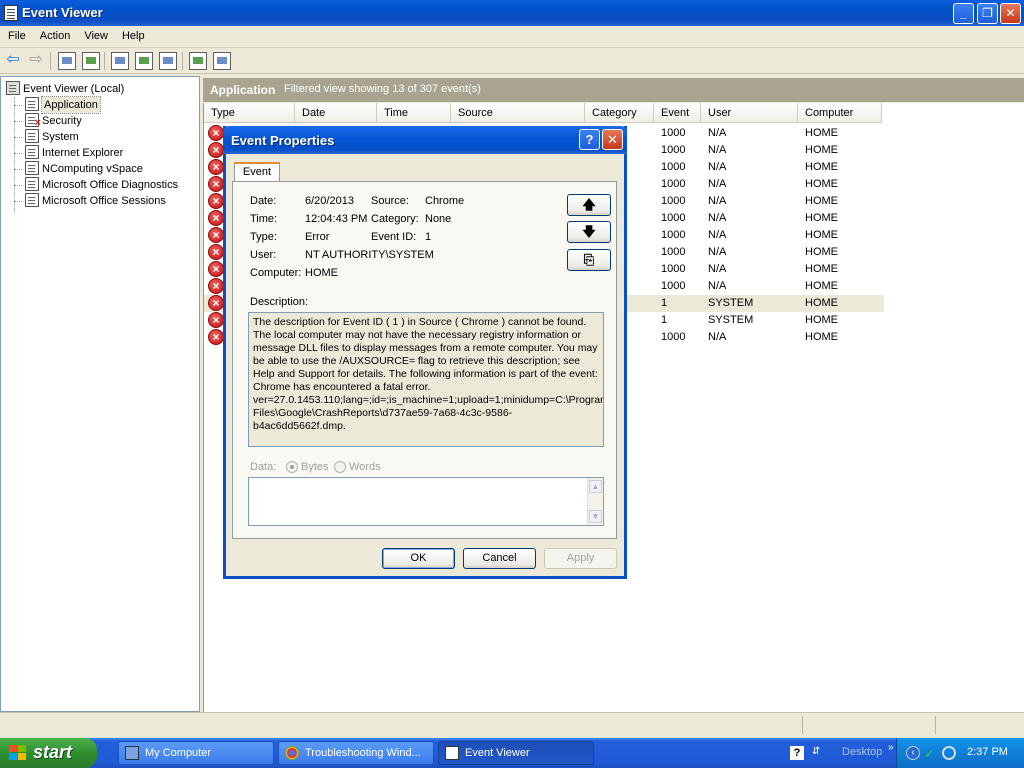 This screenshot has width=1024, height=768. What do you see at coordinates (580, 558) in the screenshot?
I see `apply-button: Apply` at bounding box center [580, 558].